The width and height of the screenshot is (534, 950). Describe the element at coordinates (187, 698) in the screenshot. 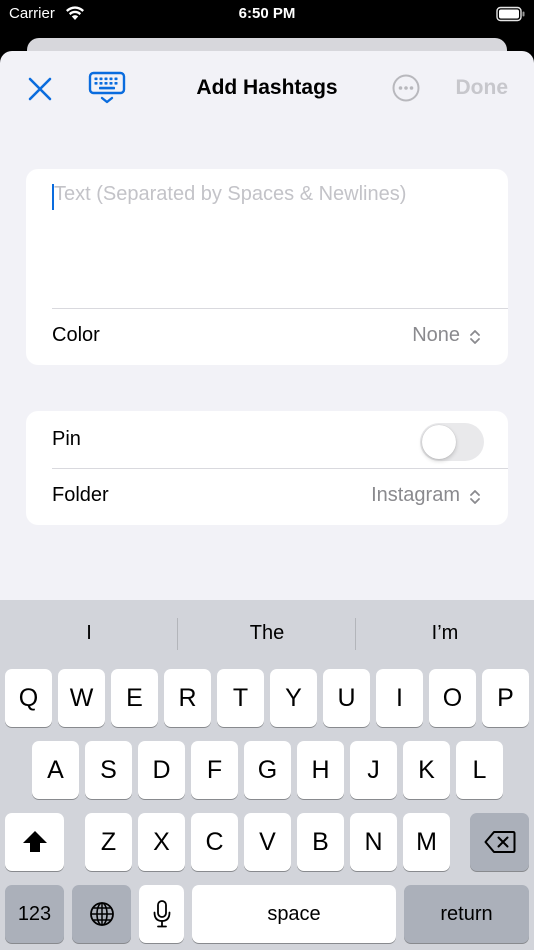

I see `key-r: R` at that location.